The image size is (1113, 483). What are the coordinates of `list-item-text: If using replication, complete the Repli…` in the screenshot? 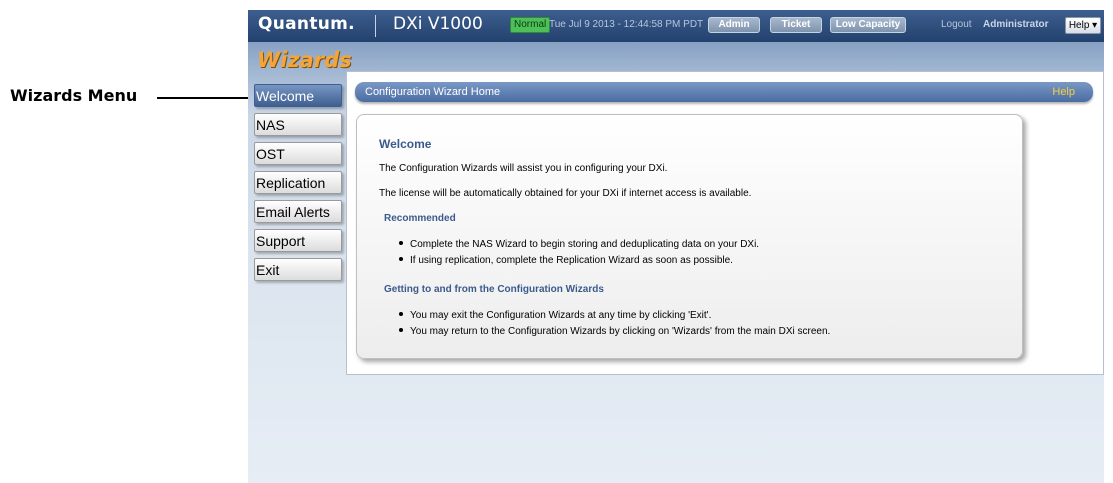 It's located at (571, 260).